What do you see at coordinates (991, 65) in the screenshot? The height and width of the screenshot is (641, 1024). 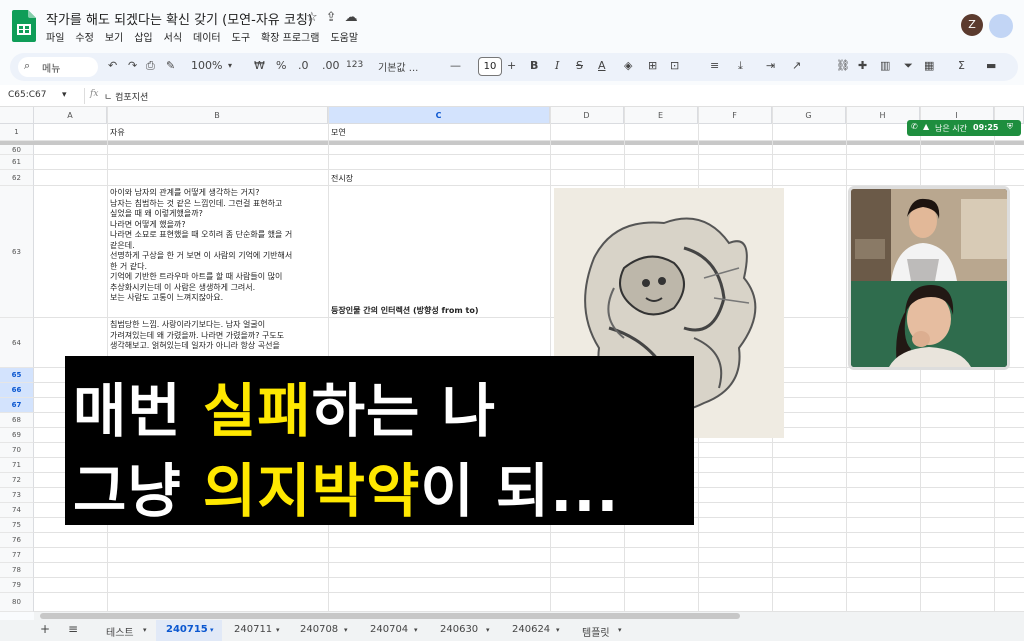 I see `input-tools-icon: ▬` at bounding box center [991, 65].